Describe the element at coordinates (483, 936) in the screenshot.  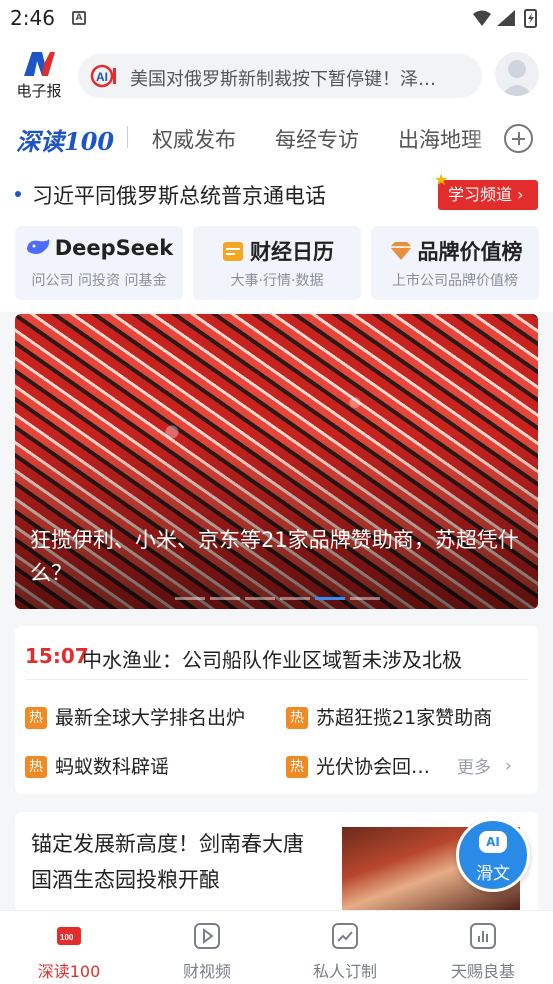
I see `fund-icon` at that location.